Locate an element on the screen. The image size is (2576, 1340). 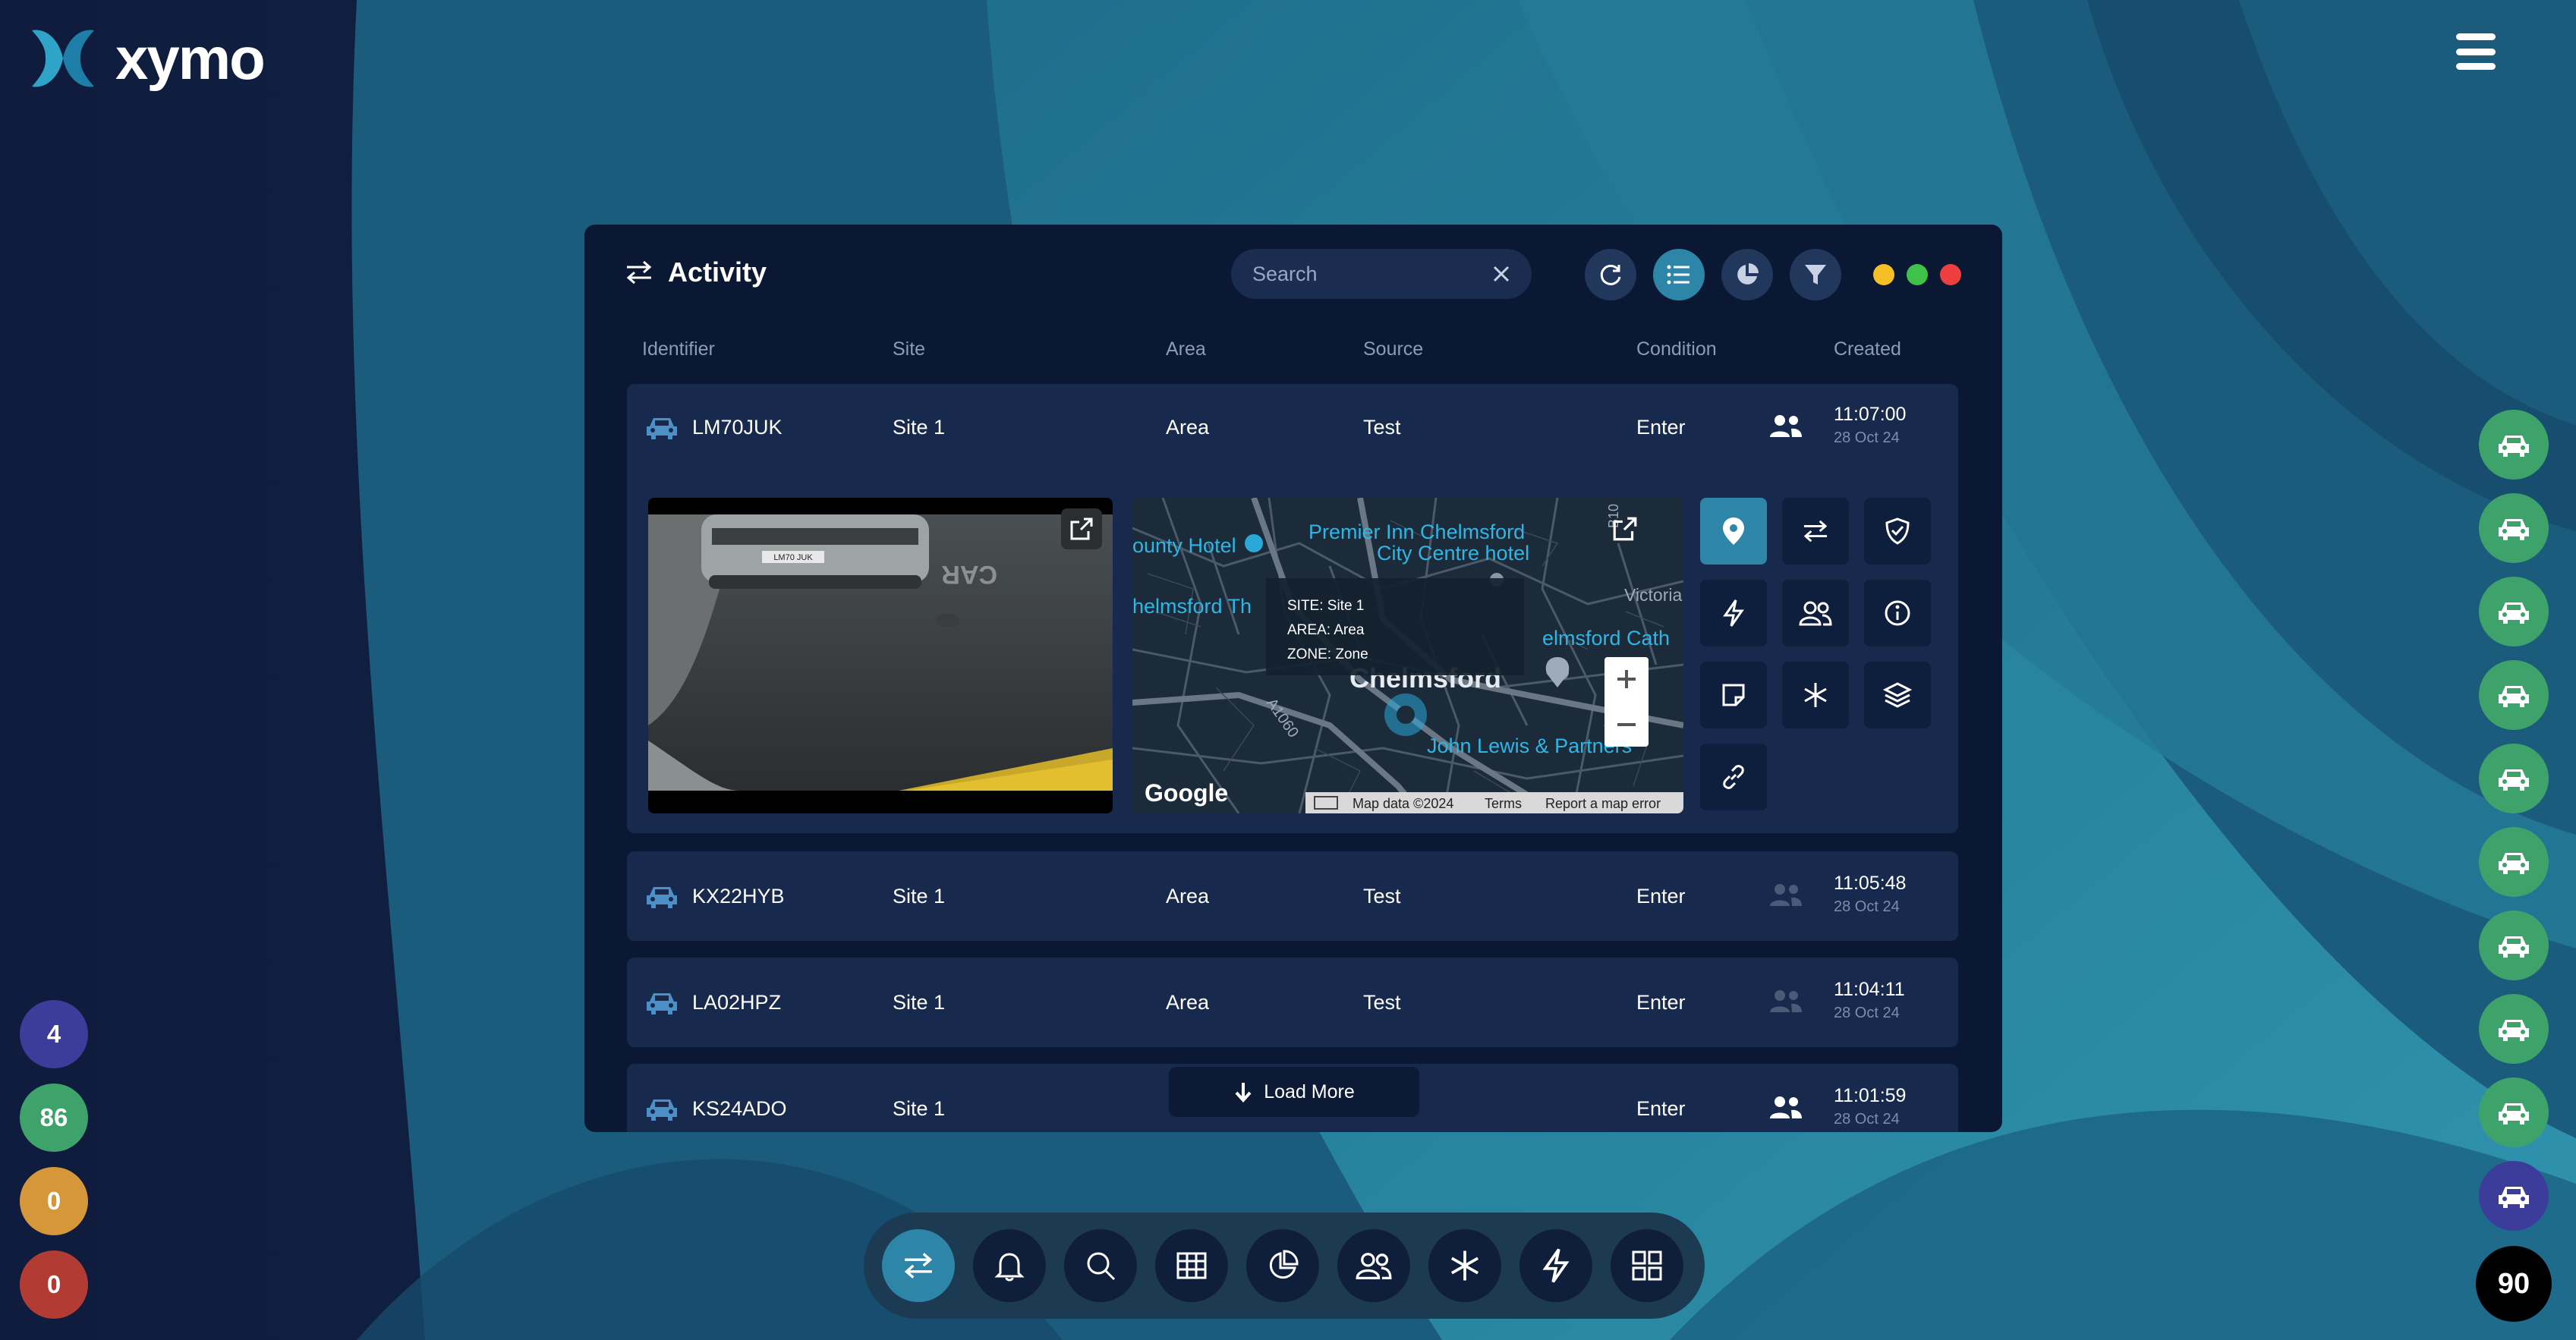
map-label-poi4: Victoria is located at coordinates (1653, 595).